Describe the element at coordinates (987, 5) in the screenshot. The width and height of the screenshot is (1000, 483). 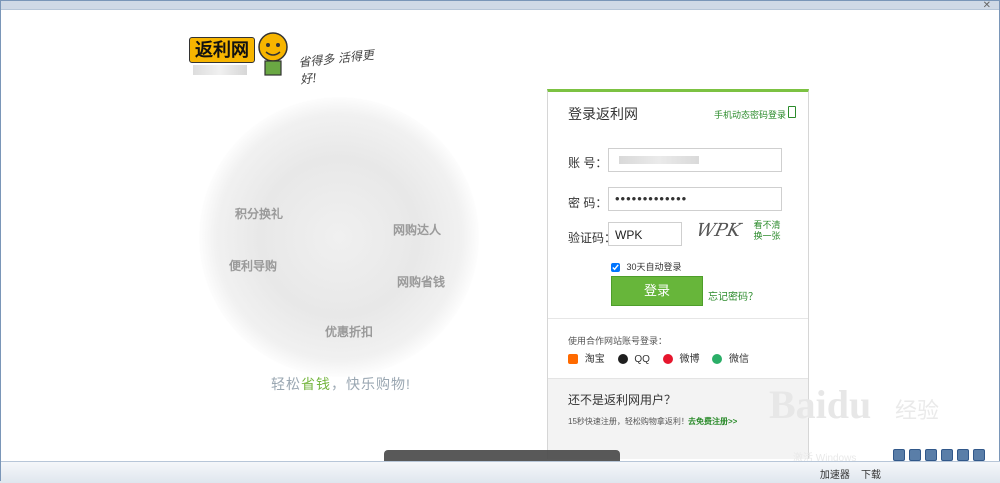
I see `close-icon: ✕` at that location.